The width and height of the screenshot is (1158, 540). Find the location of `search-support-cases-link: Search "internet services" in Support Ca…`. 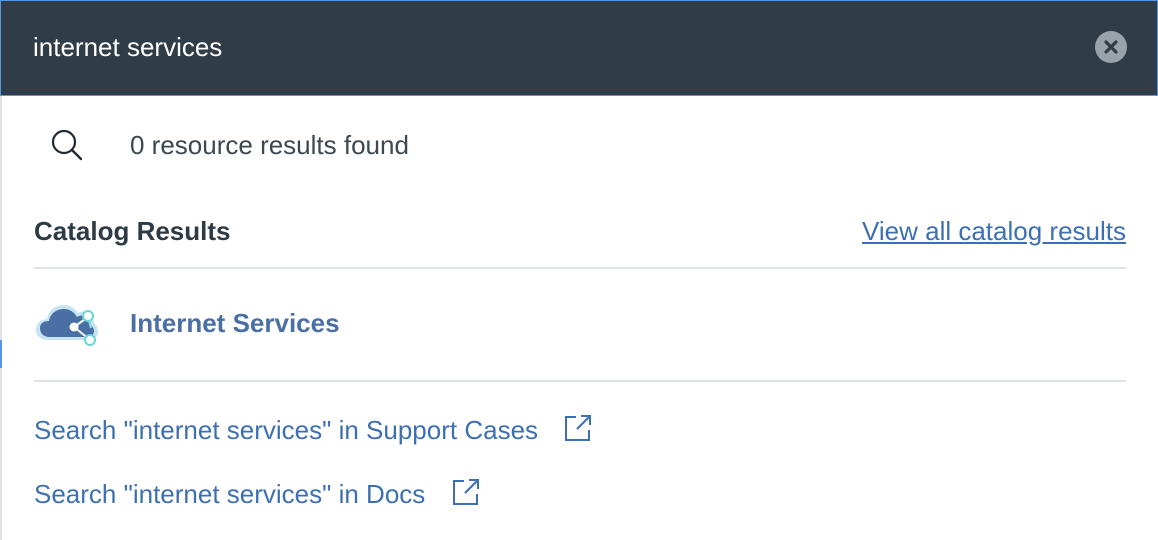

search-support-cases-link: Search "internet services" in Support Ca… is located at coordinates (313, 428).